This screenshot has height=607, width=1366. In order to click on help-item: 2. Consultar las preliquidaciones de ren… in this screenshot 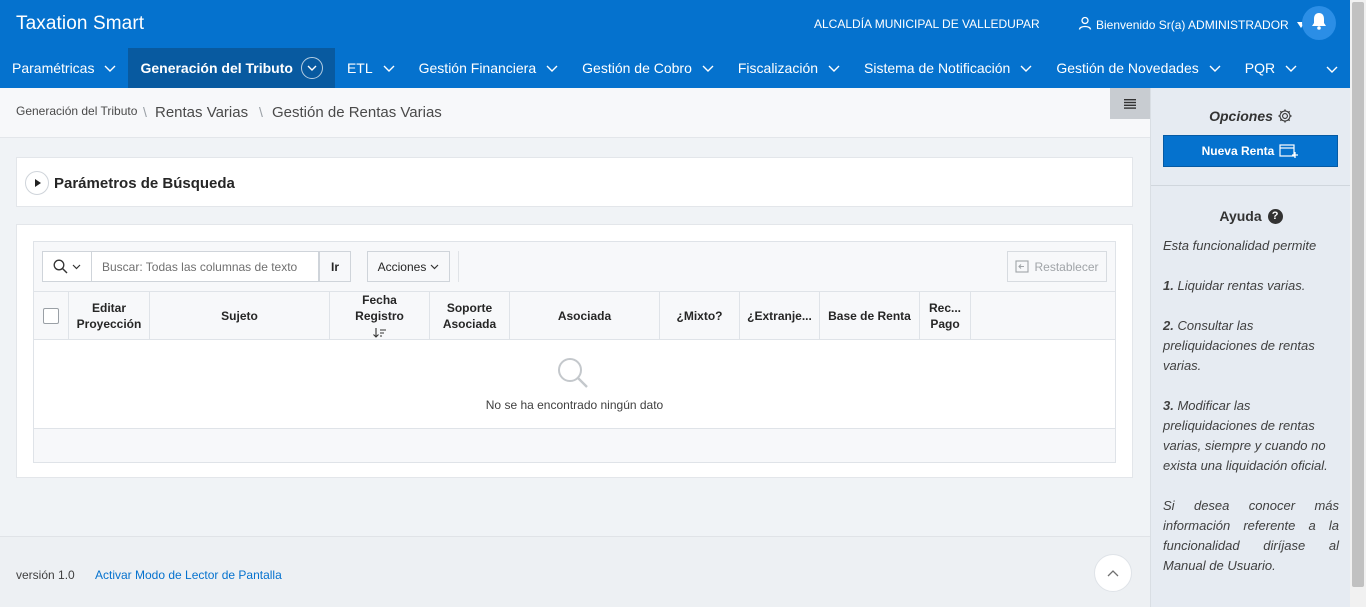, I will do `click(1251, 346)`.